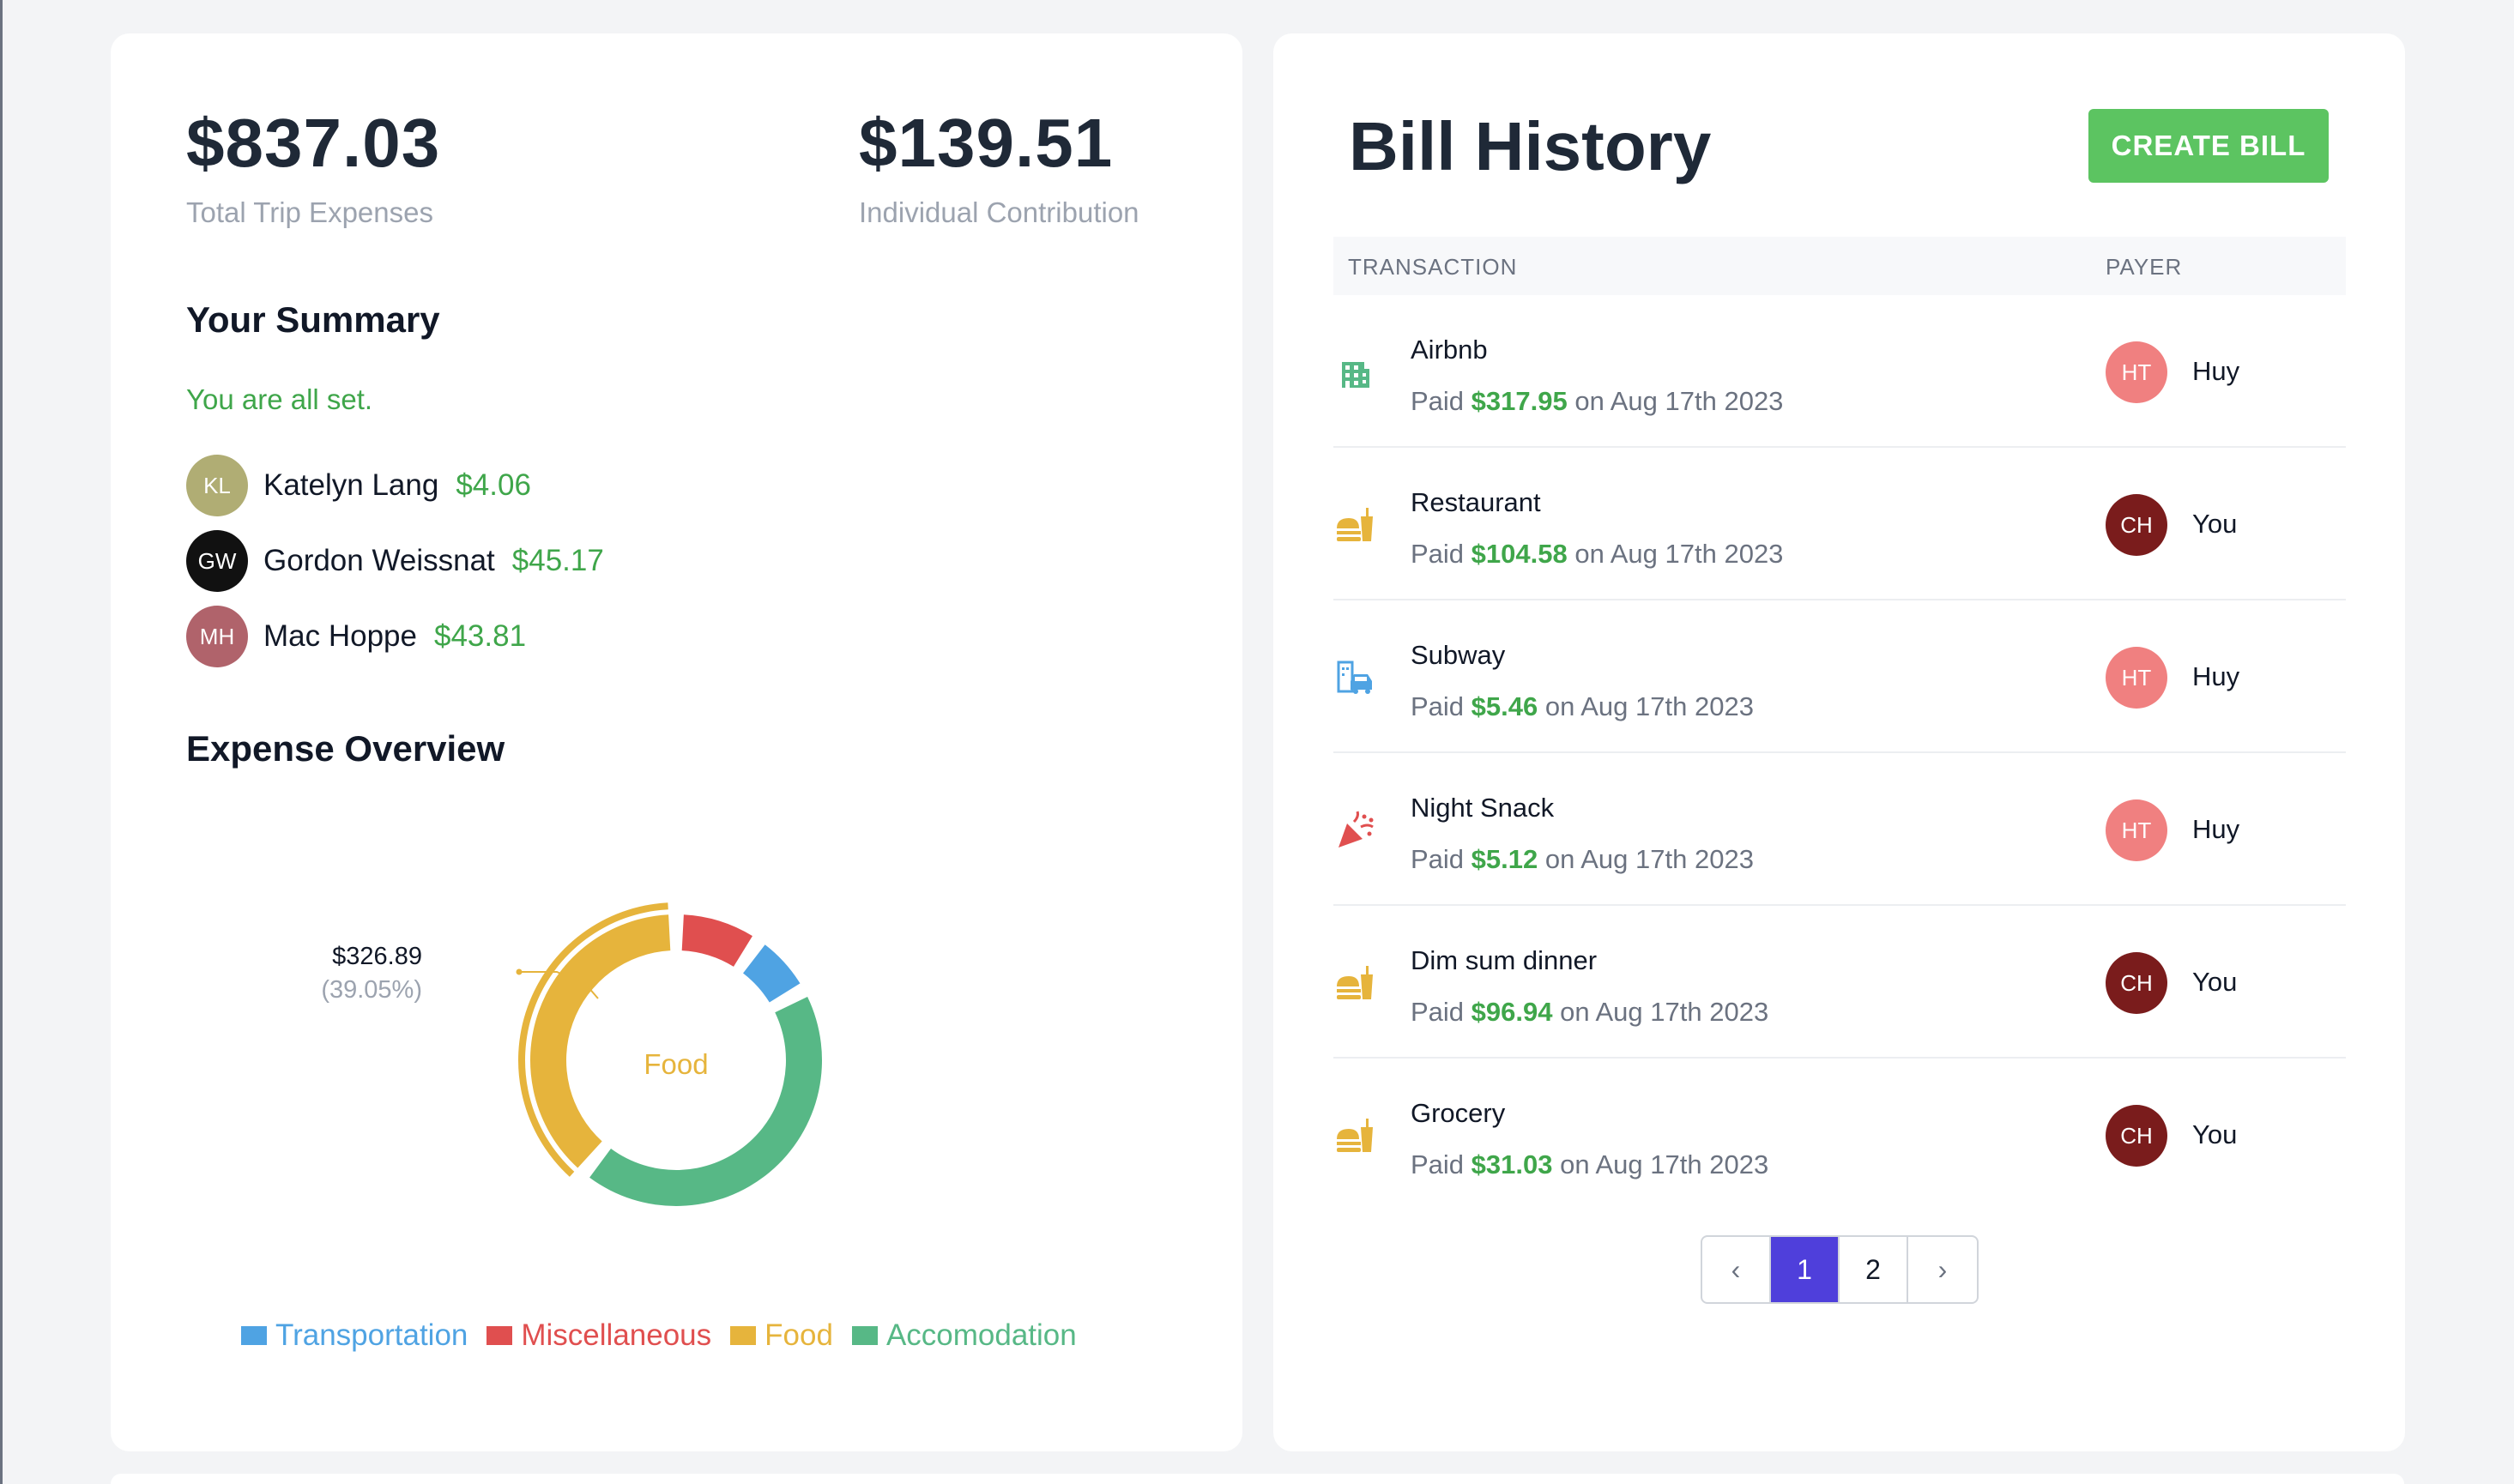 The image size is (2514, 1484). I want to click on legend-label: Food, so click(799, 1335).